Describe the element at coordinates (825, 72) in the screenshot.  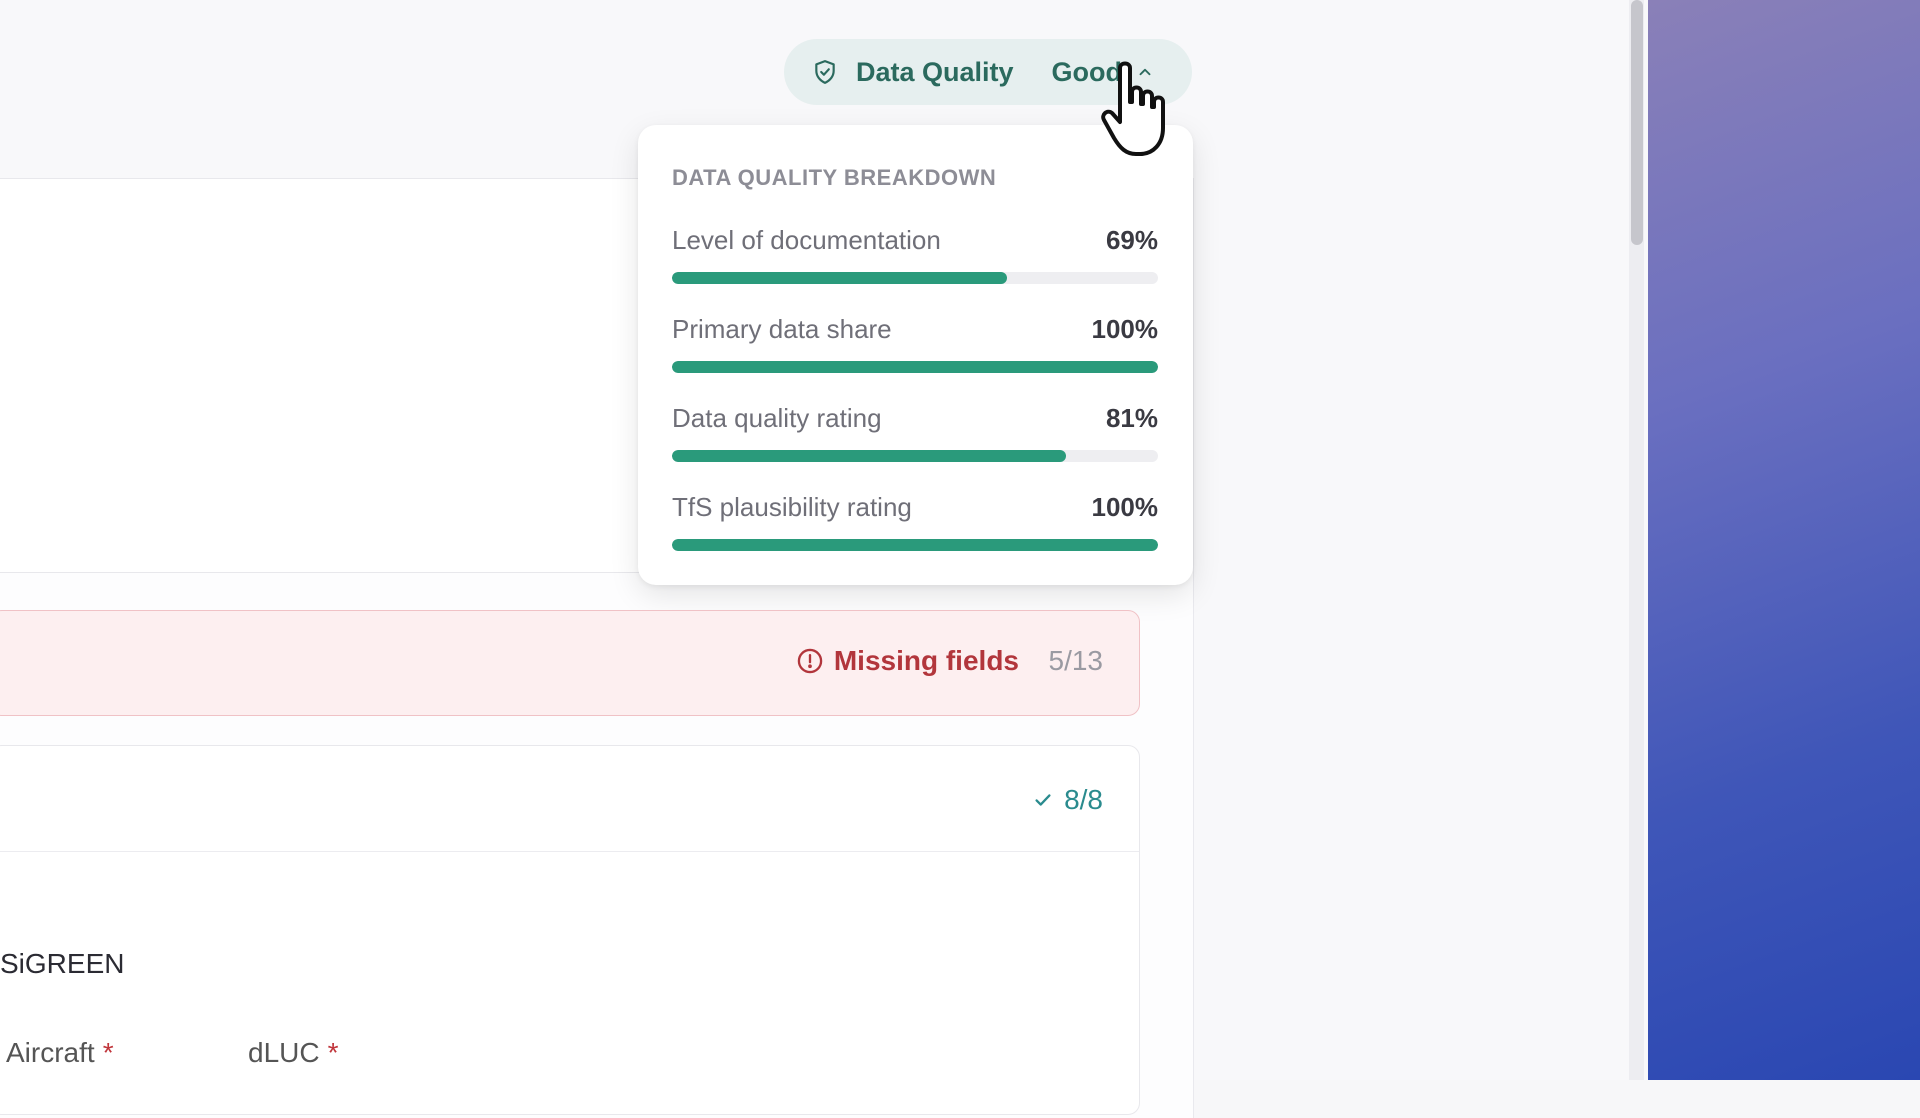
I see `shield-check-icon` at that location.